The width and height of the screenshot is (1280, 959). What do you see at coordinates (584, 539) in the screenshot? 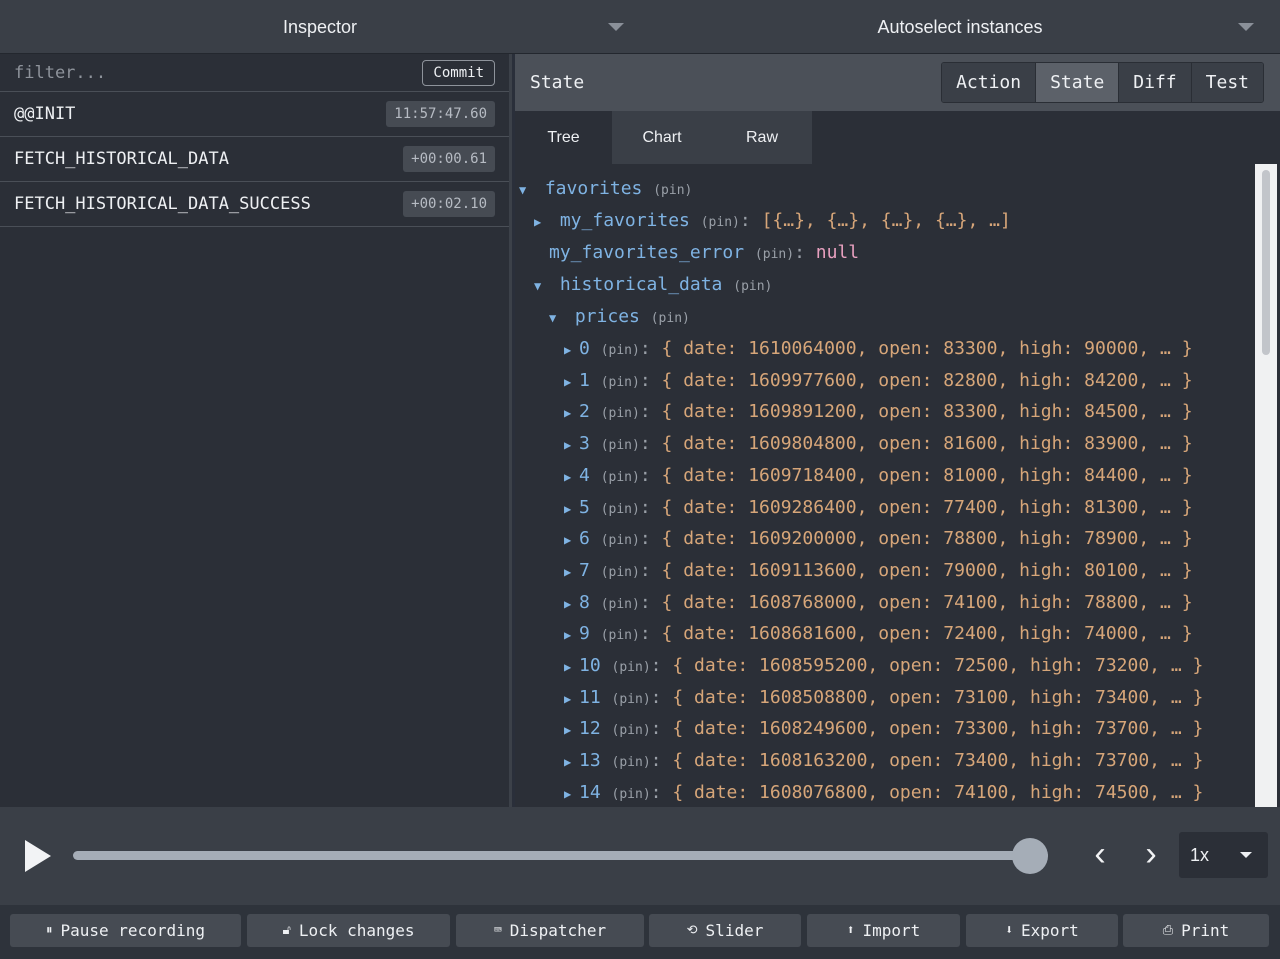
I see `tree-key: 6` at bounding box center [584, 539].